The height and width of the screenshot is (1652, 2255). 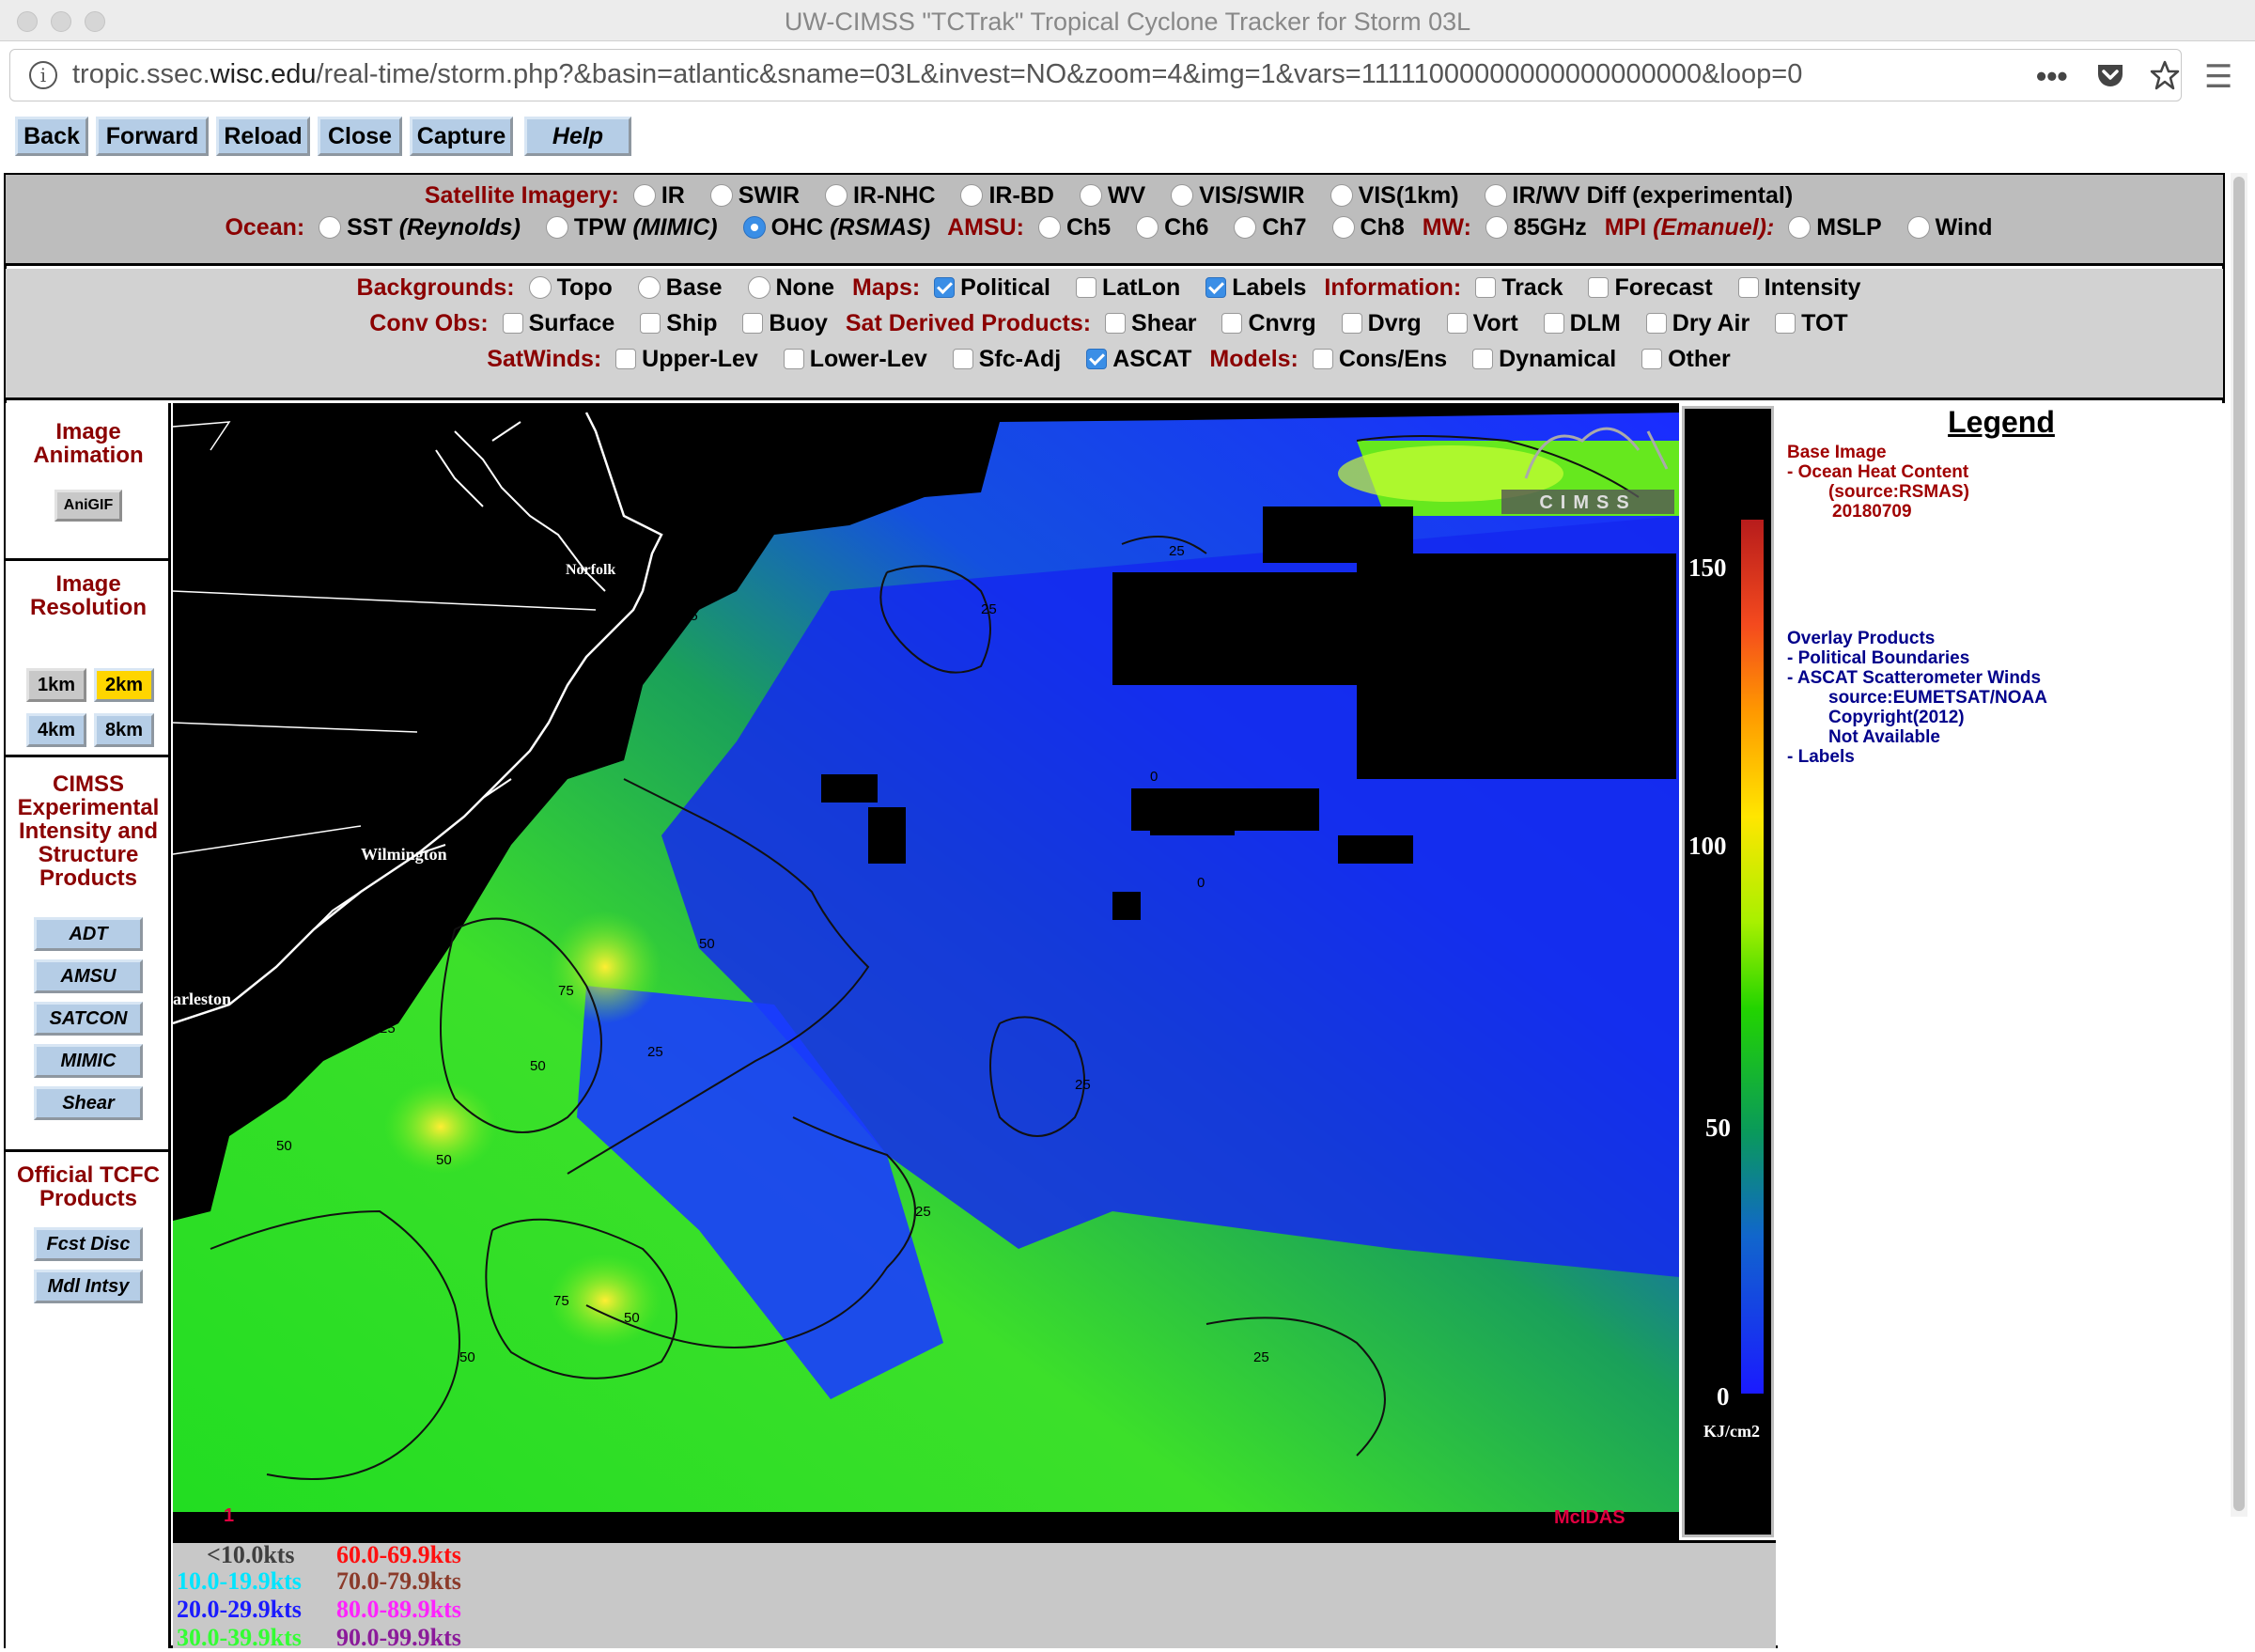 What do you see at coordinates (404, 854) in the screenshot?
I see `city-label-wilmington: Wilmington` at bounding box center [404, 854].